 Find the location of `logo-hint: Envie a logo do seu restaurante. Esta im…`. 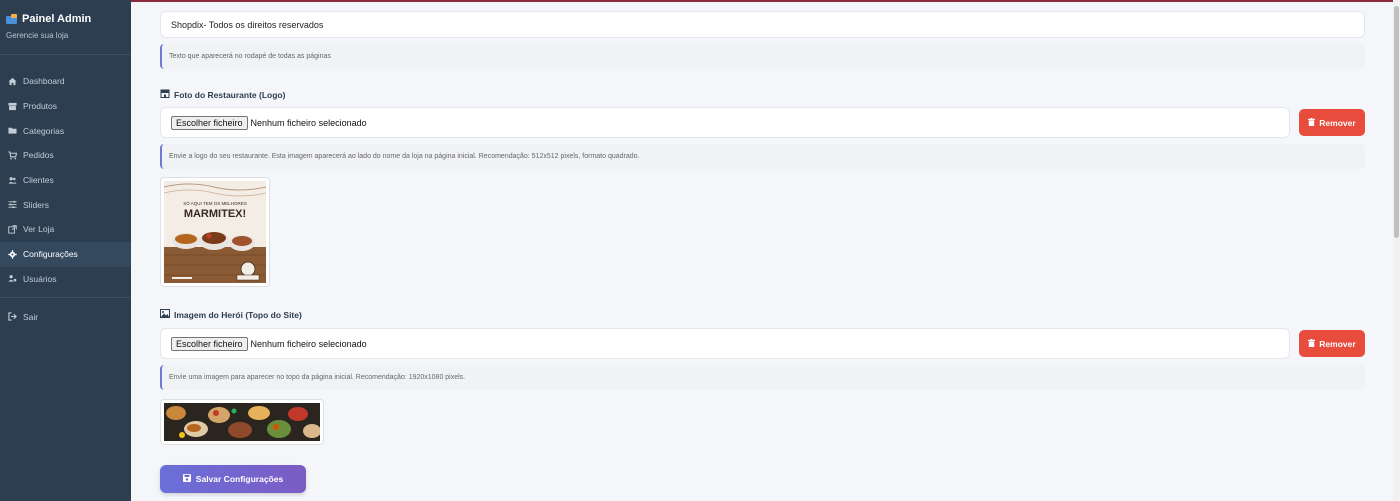

logo-hint: Envie a logo do seu restaurante. Esta im… is located at coordinates (762, 156).